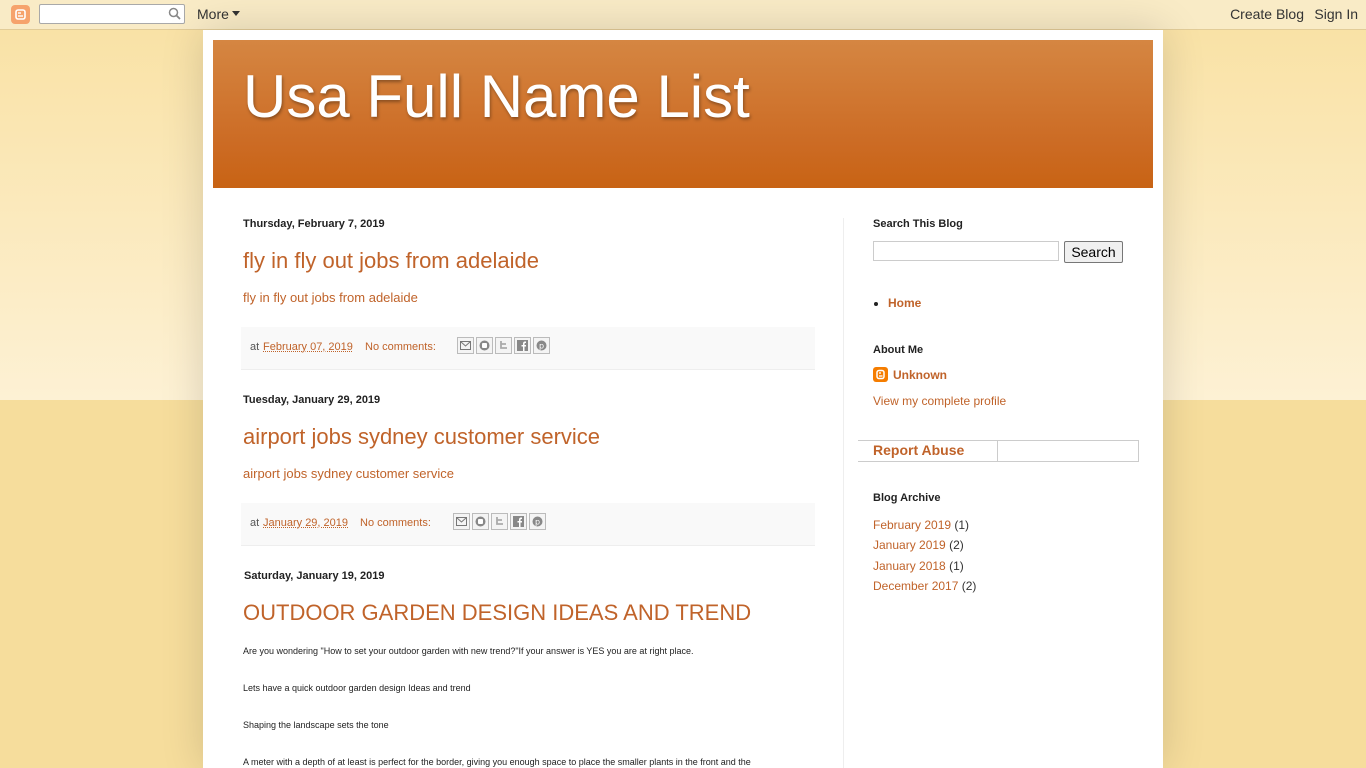 The width and height of the screenshot is (1366, 768). What do you see at coordinates (997, 451) in the screenshot?
I see `report-abuse-separator` at bounding box center [997, 451].